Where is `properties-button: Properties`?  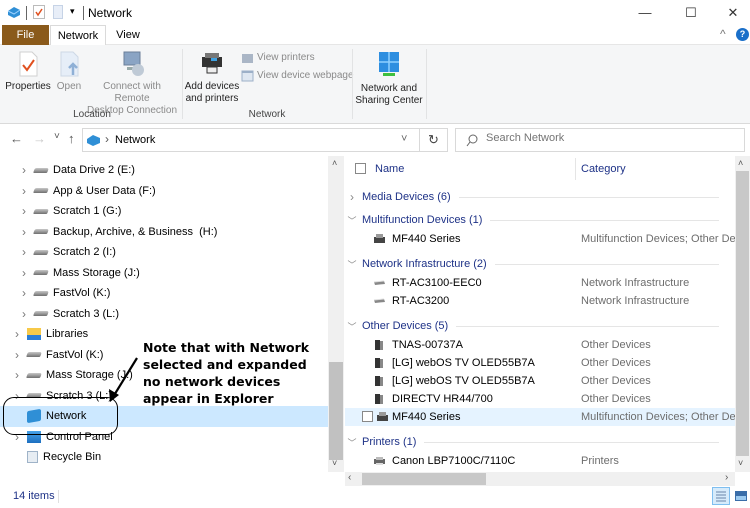 properties-button: Properties is located at coordinates (28, 72).